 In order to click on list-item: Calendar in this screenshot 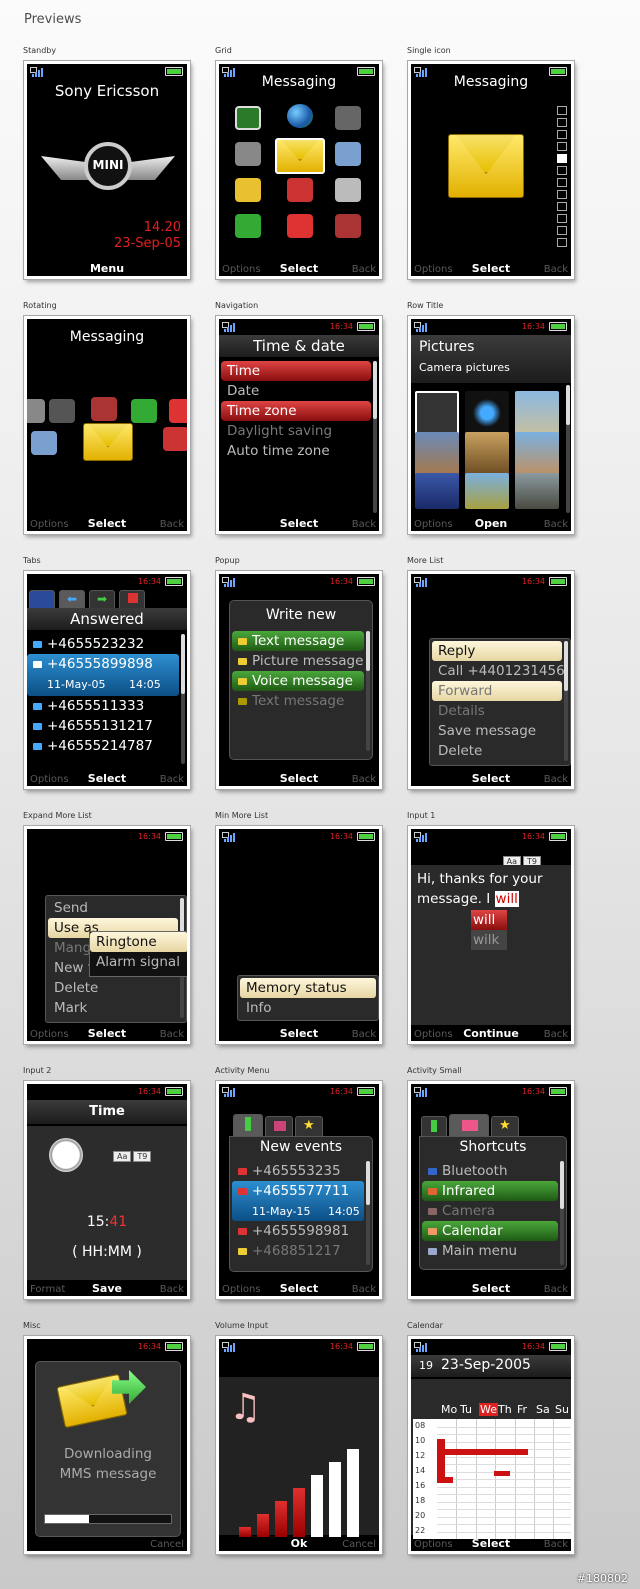, I will do `click(490, 1231)`.